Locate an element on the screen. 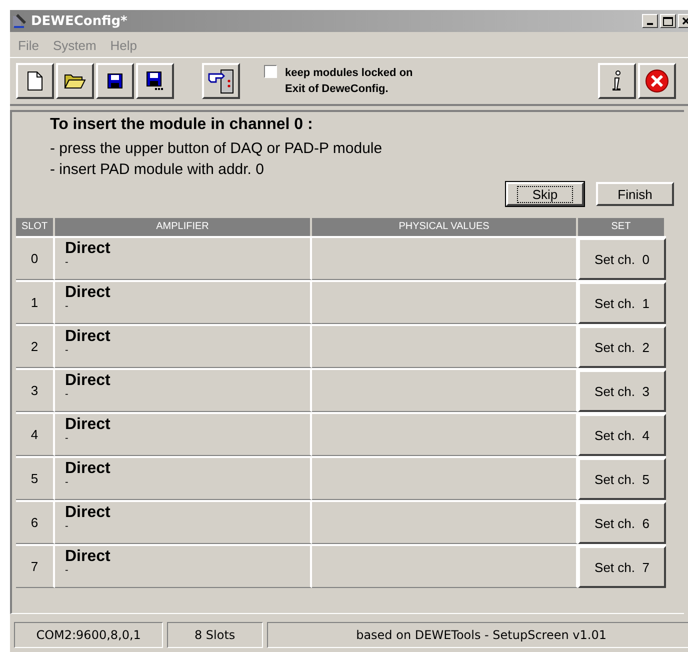  instruction-heading: To insert the module in channel 0 : is located at coordinates (182, 125).